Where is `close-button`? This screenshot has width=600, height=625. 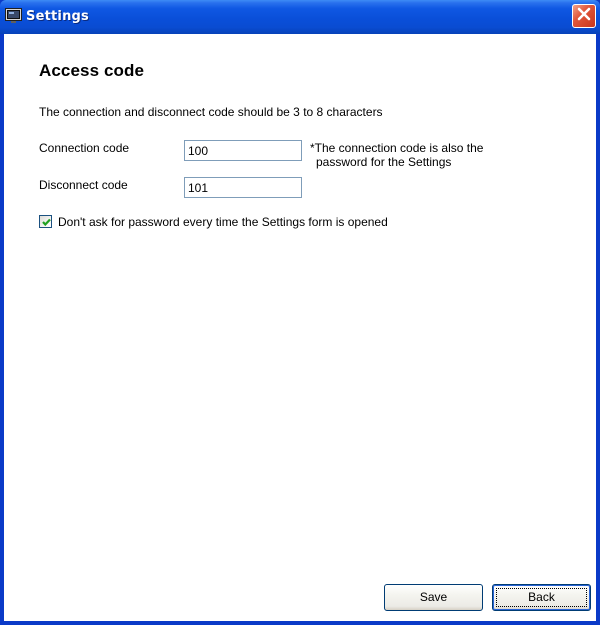
close-button is located at coordinates (584, 16).